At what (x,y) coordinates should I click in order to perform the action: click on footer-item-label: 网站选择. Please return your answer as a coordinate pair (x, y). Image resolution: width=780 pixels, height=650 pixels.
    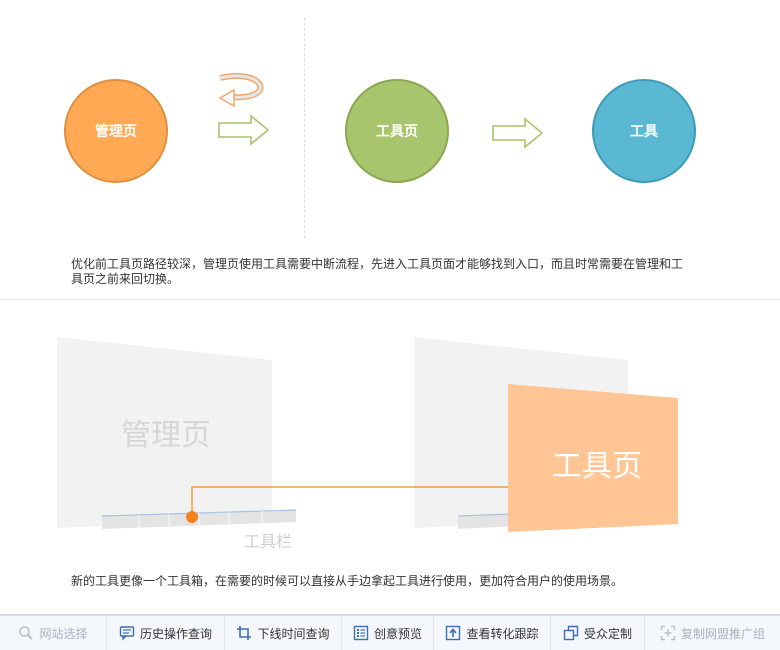
    Looking at the image, I should click on (63, 633).